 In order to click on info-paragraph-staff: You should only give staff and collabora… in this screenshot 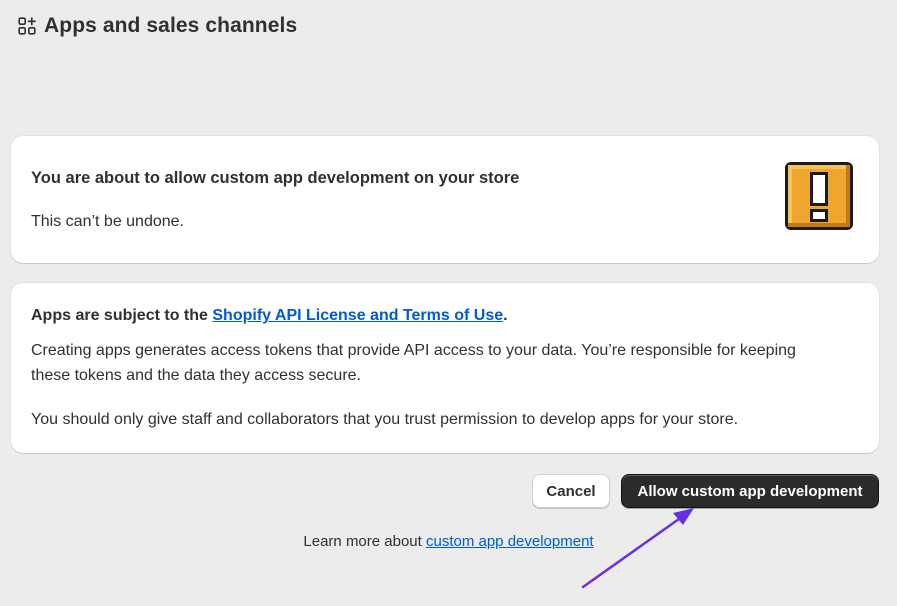, I will do `click(385, 419)`.